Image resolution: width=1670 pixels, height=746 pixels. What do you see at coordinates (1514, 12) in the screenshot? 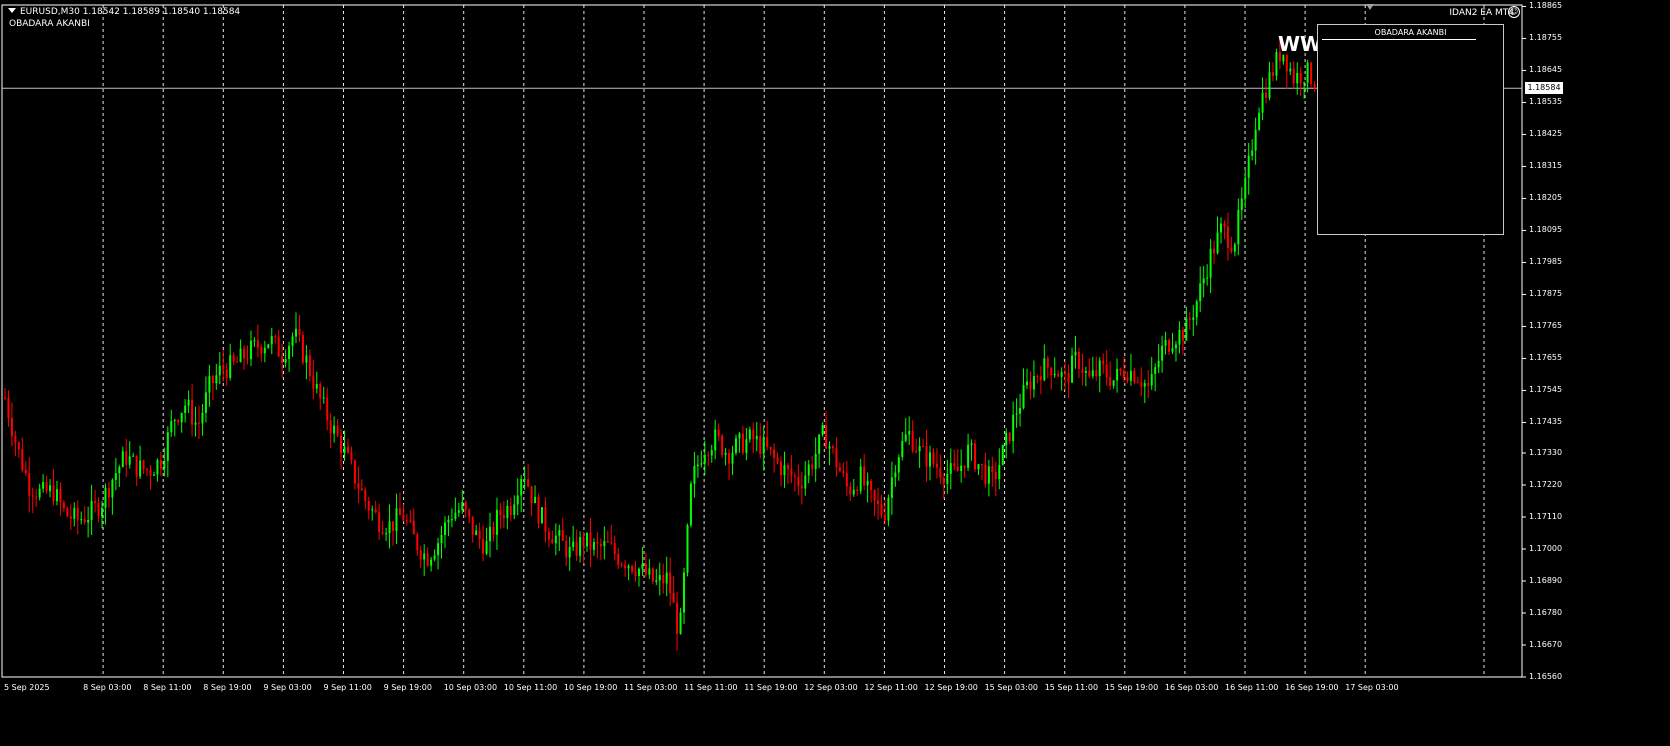
I see `smiley-face-icon: ☺` at bounding box center [1514, 12].